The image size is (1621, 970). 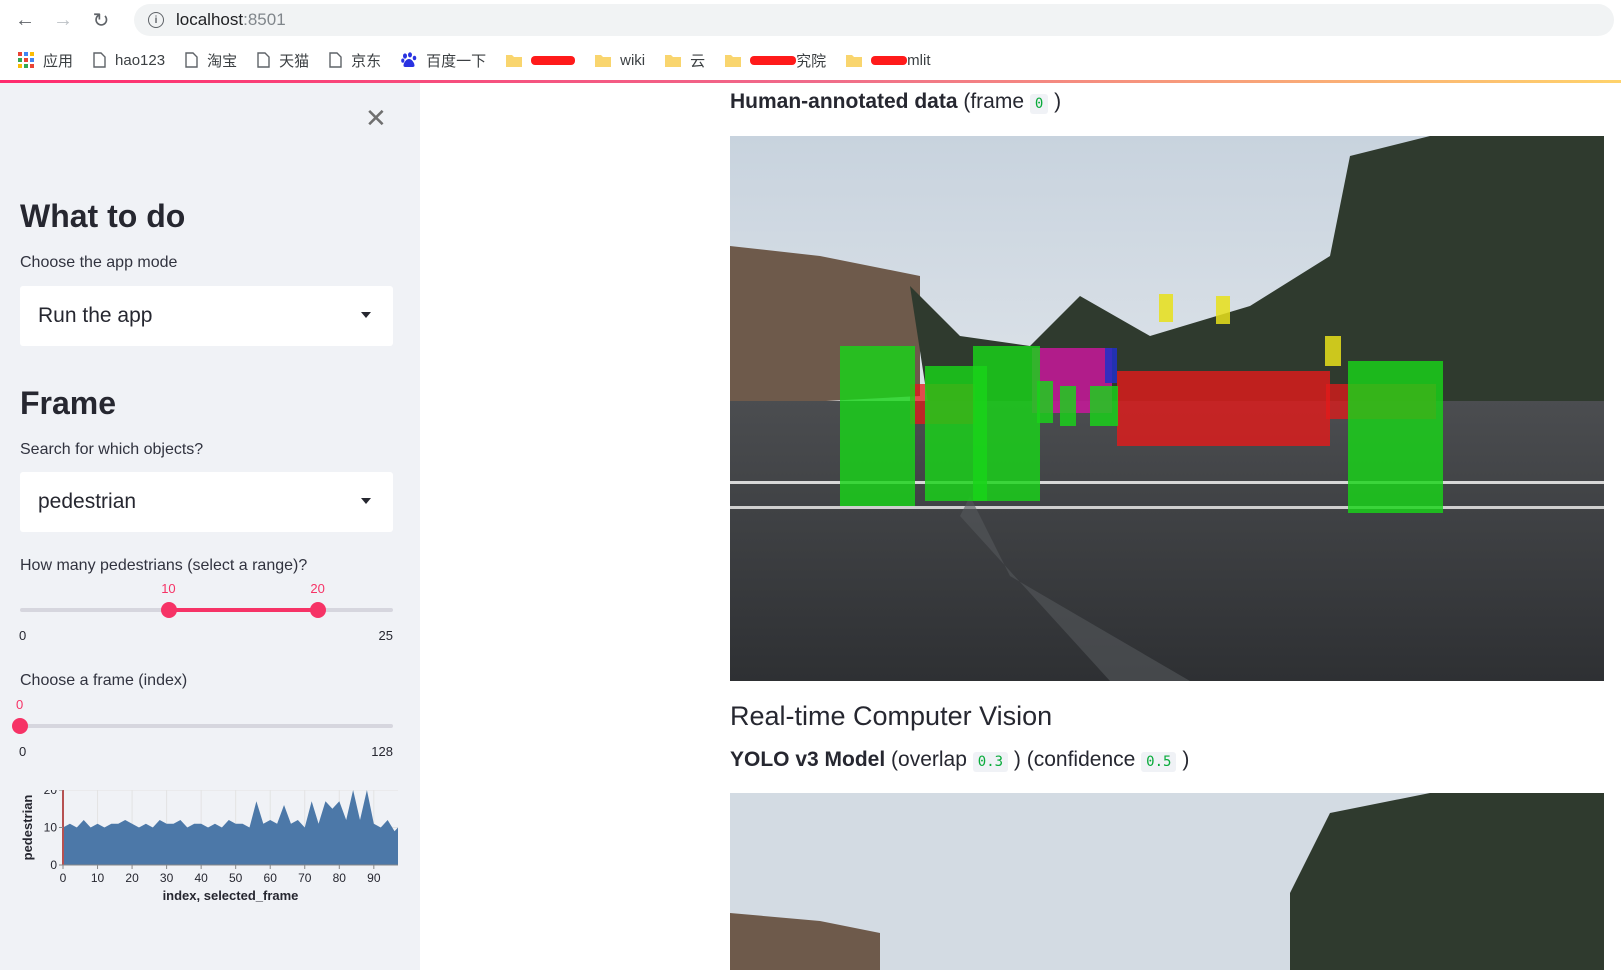 I want to click on frame-max-label: 128, so click(x=382, y=751).